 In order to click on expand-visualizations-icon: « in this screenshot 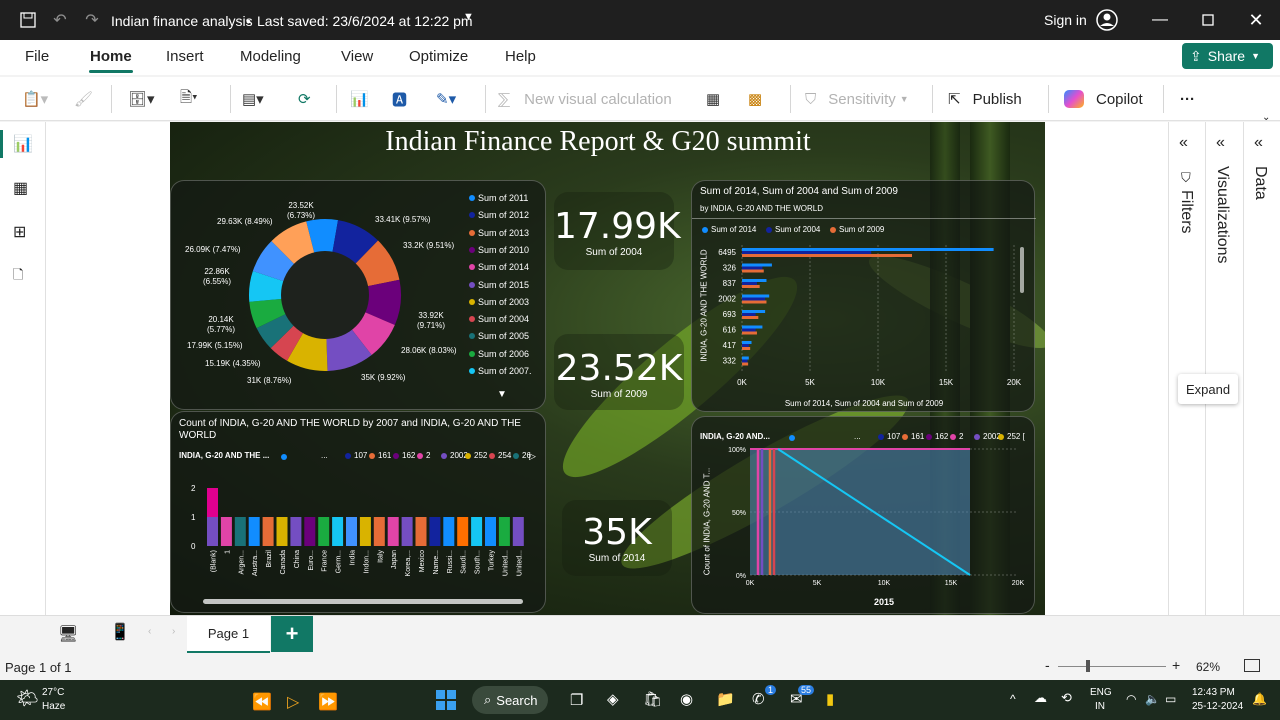, I will do `click(1220, 143)`.